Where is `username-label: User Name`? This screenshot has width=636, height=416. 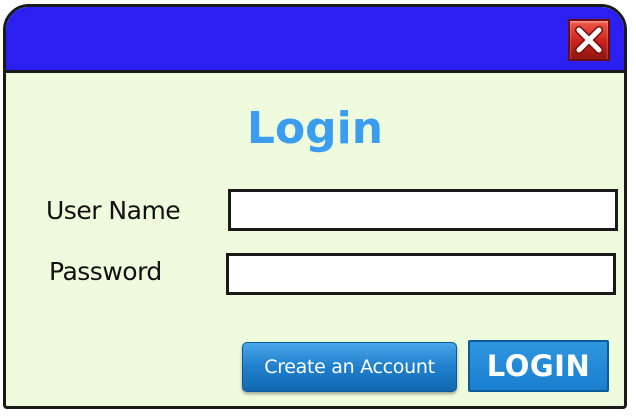 username-label: User Name is located at coordinates (113, 210).